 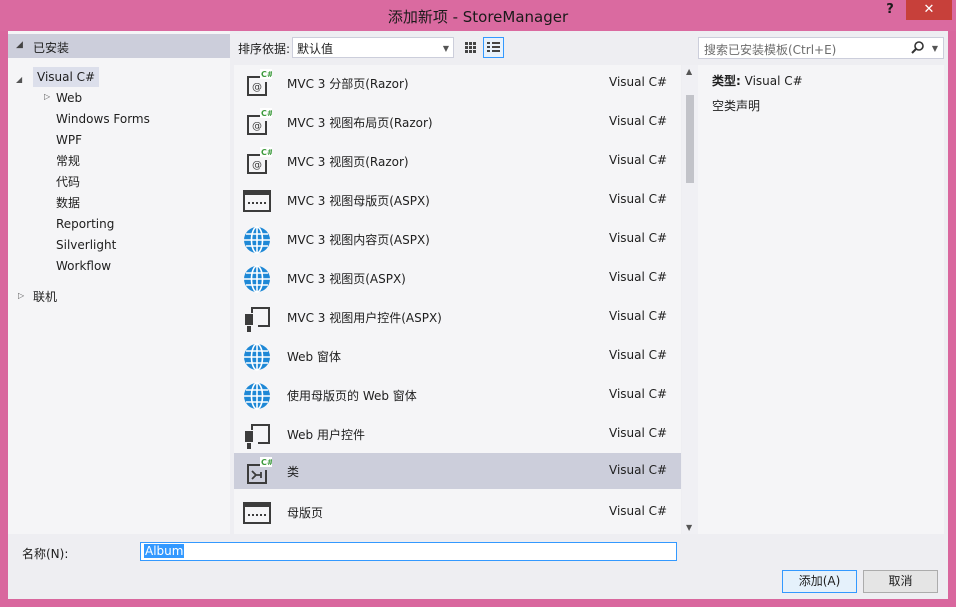 What do you see at coordinates (457, 356) in the screenshot?
I see `template-row: Web 窗体 Visual C#` at bounding box center [457, 356].